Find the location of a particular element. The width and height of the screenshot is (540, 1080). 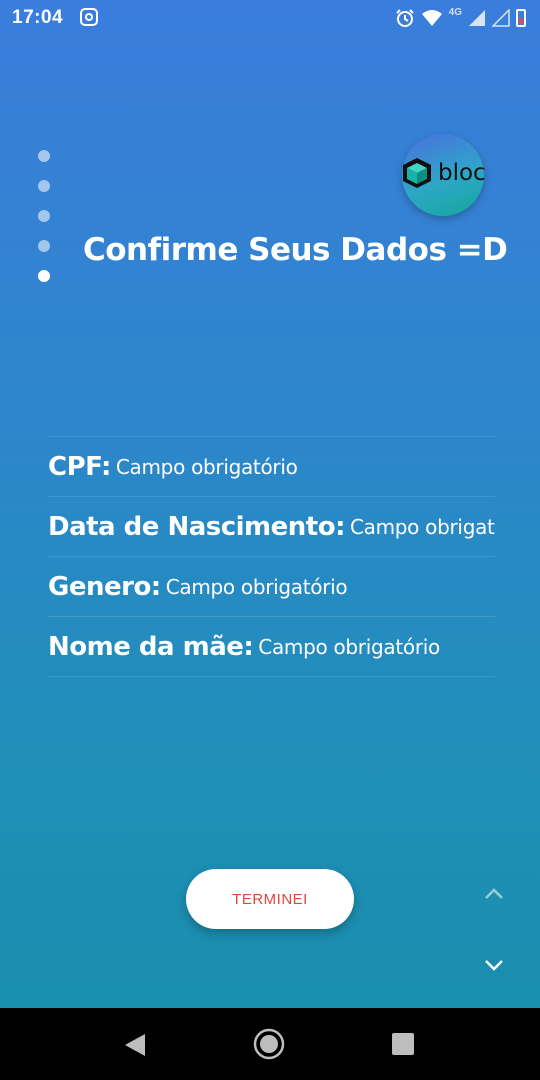

network-type: 4G is located at coordinates (455, 12).